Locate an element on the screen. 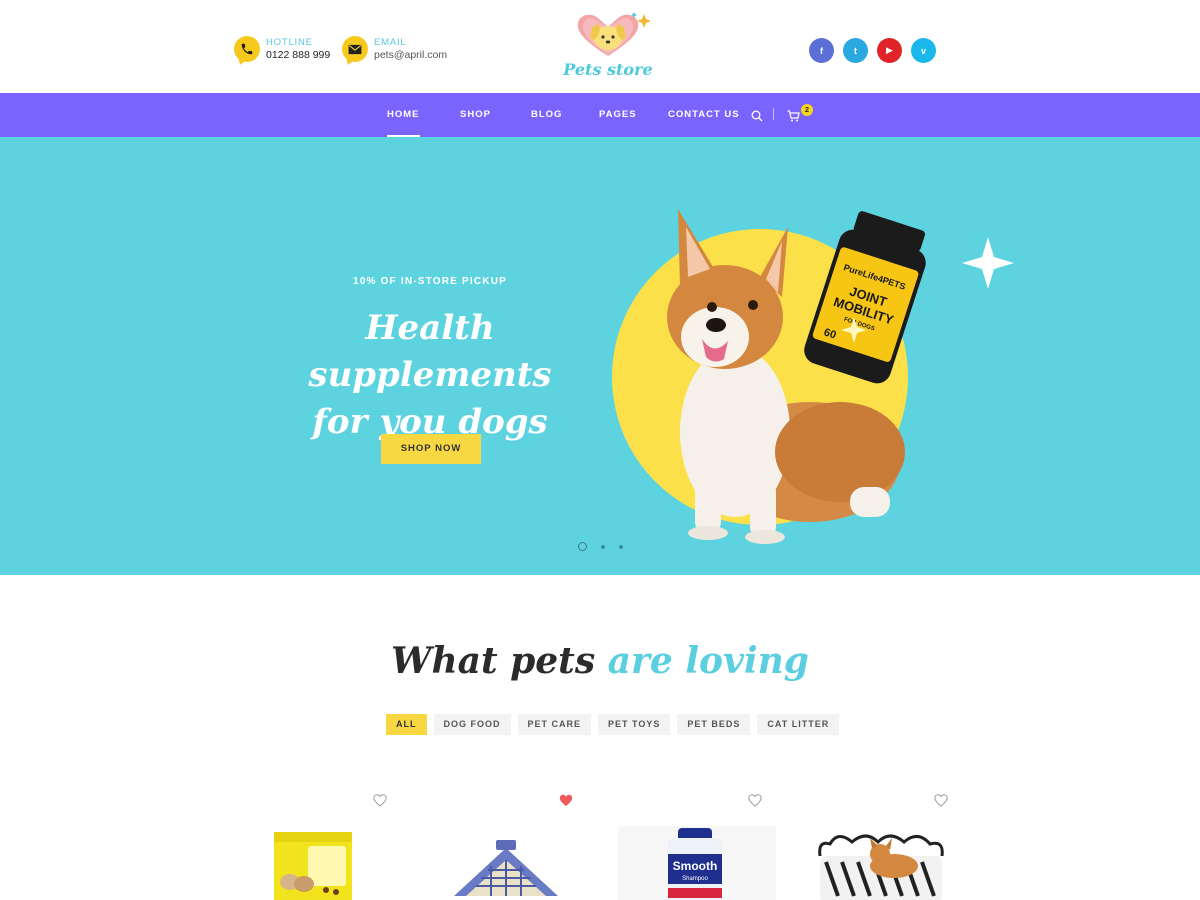 The height and width of the screenshot is (900, 1200). hotline-number: 0122 888 999 is located at coordinates (298, 55).